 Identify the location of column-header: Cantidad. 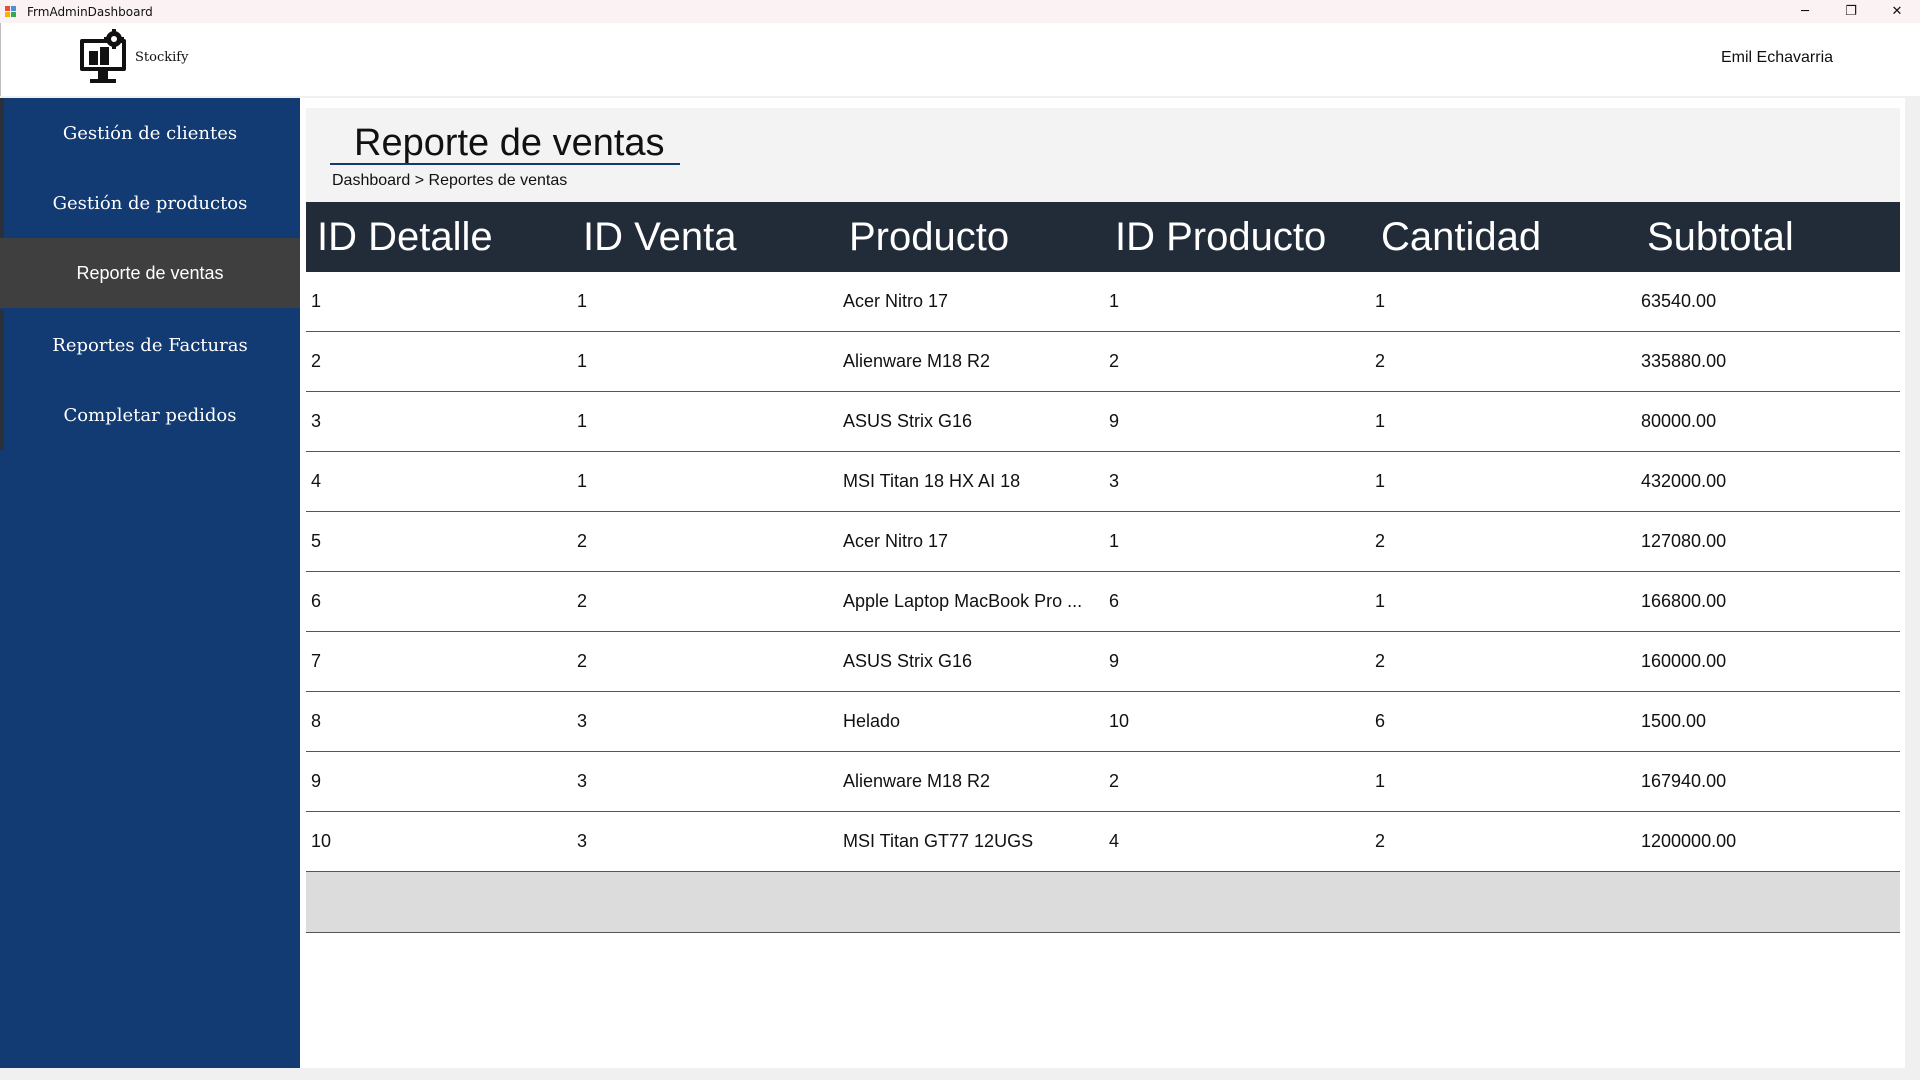
(1503, 237).